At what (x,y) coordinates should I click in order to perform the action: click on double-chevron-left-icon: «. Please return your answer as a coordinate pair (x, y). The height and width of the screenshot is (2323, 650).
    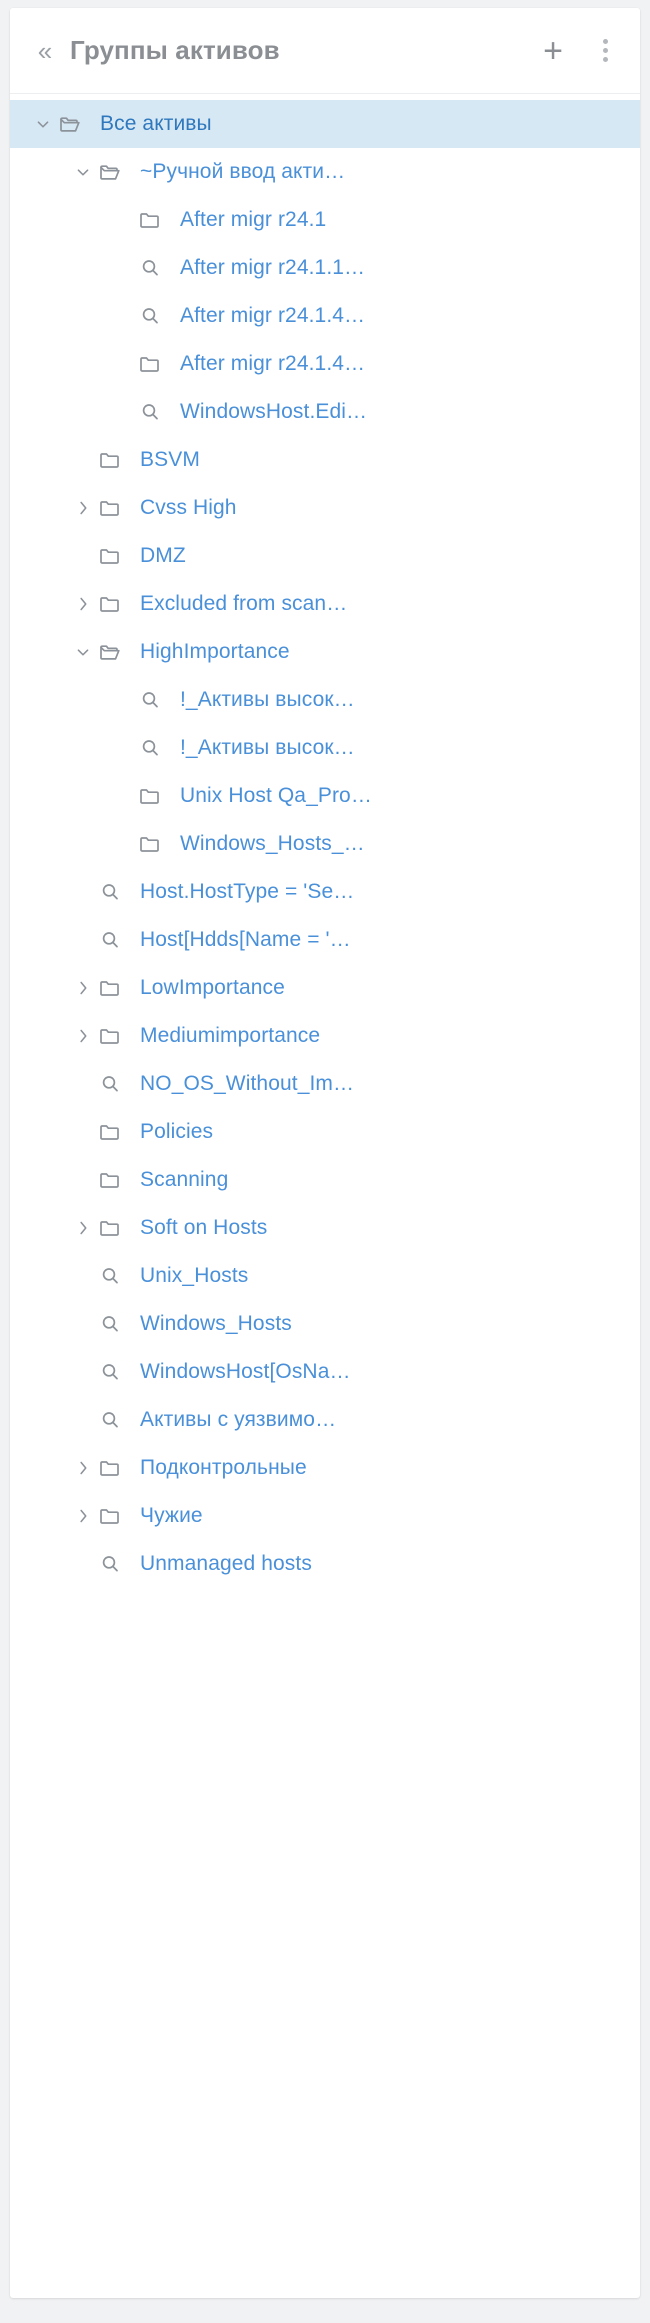
    Looking at the image, I should click on (45, 51).